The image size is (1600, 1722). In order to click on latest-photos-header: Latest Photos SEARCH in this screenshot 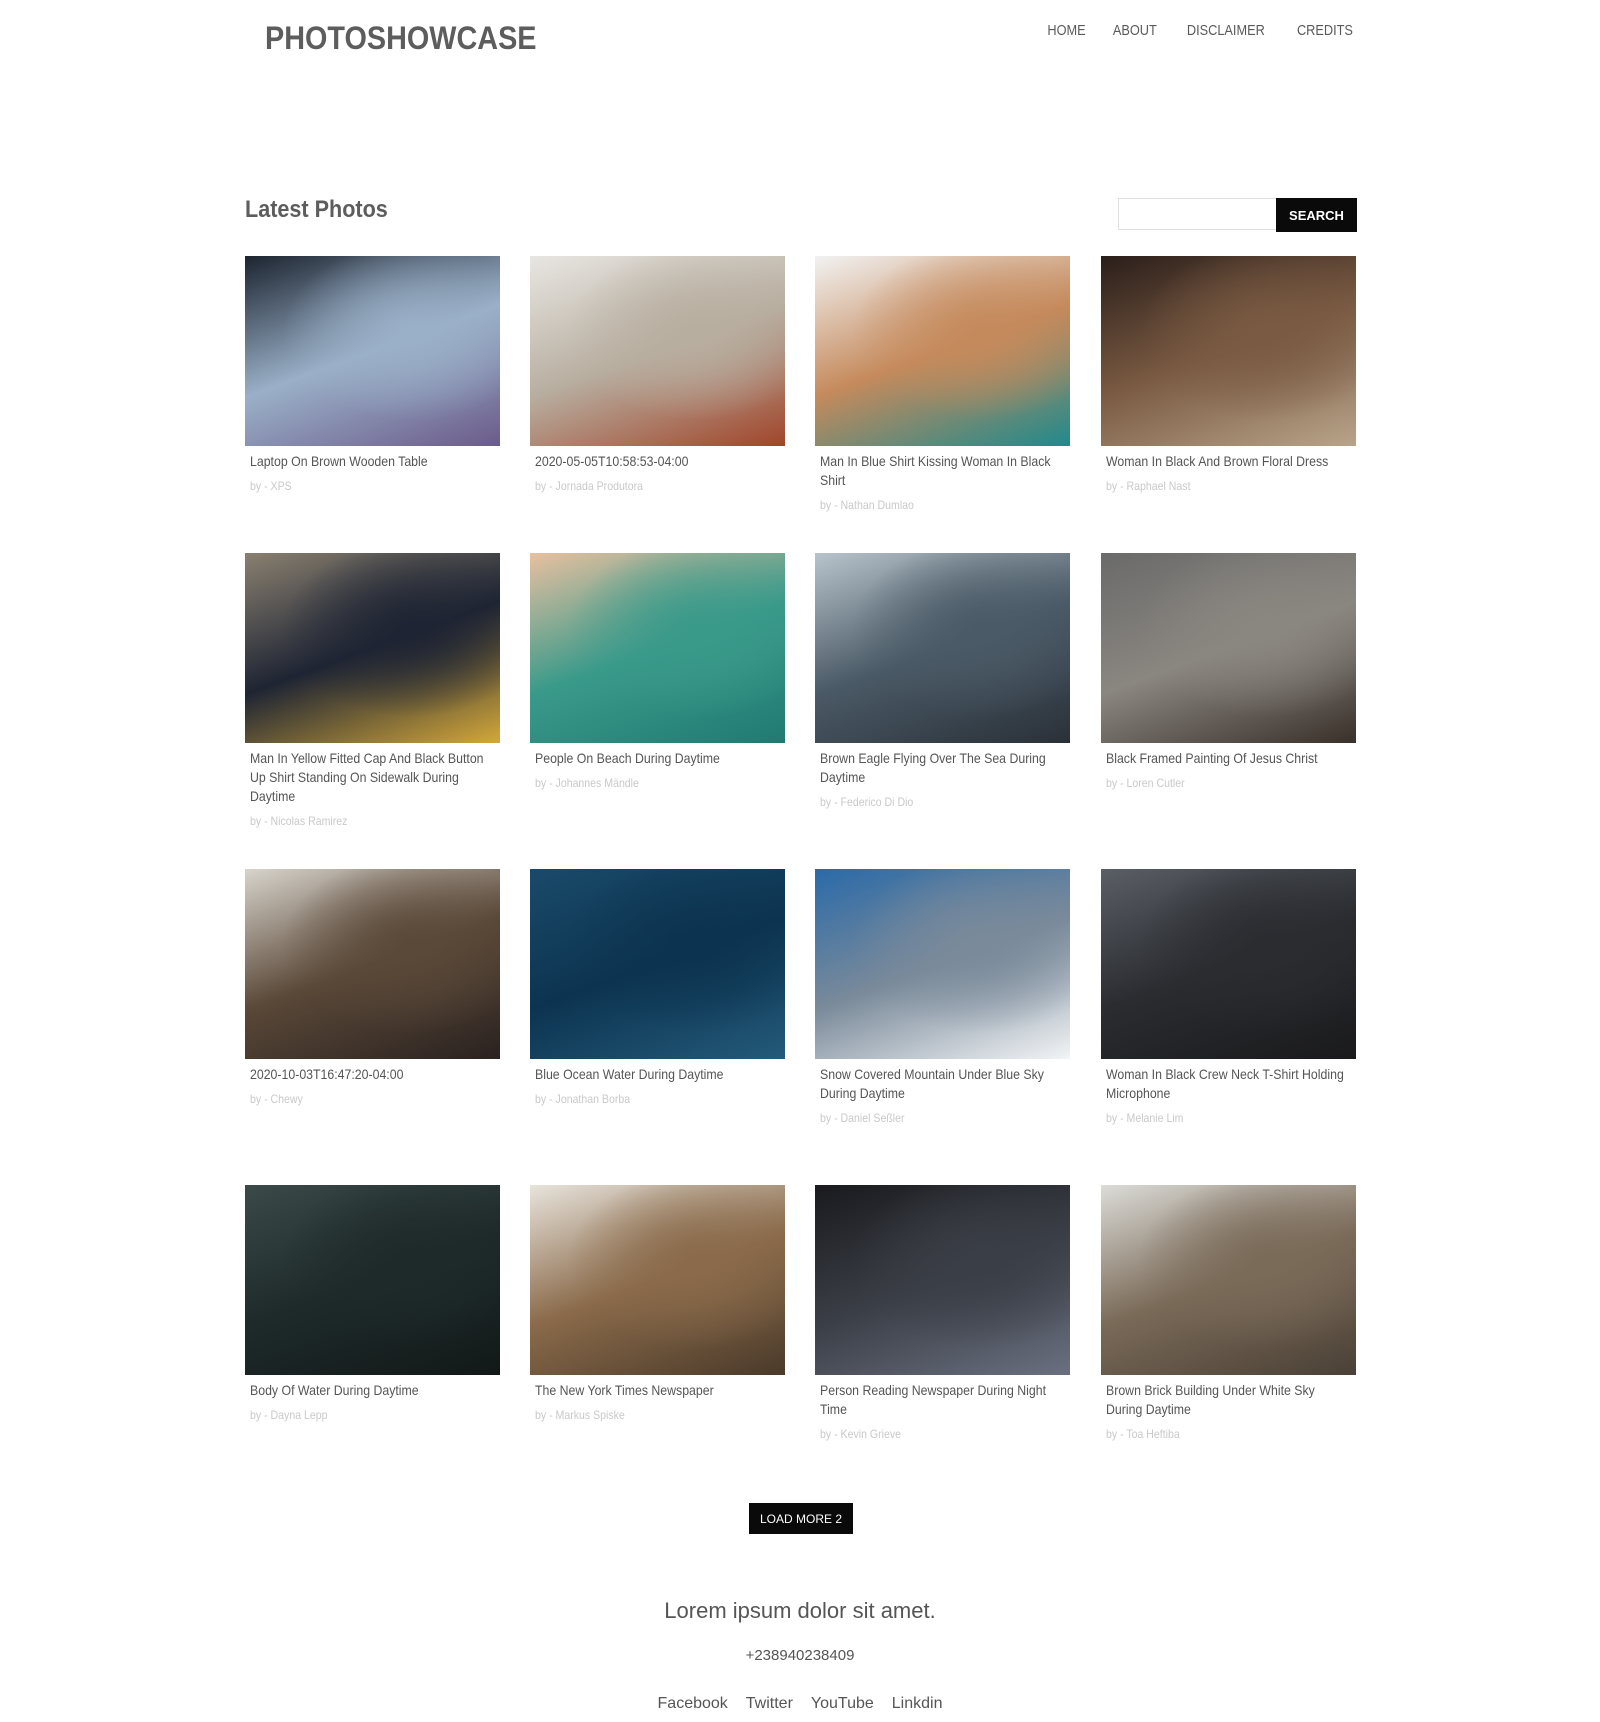, I will do `click(801, 216)`.